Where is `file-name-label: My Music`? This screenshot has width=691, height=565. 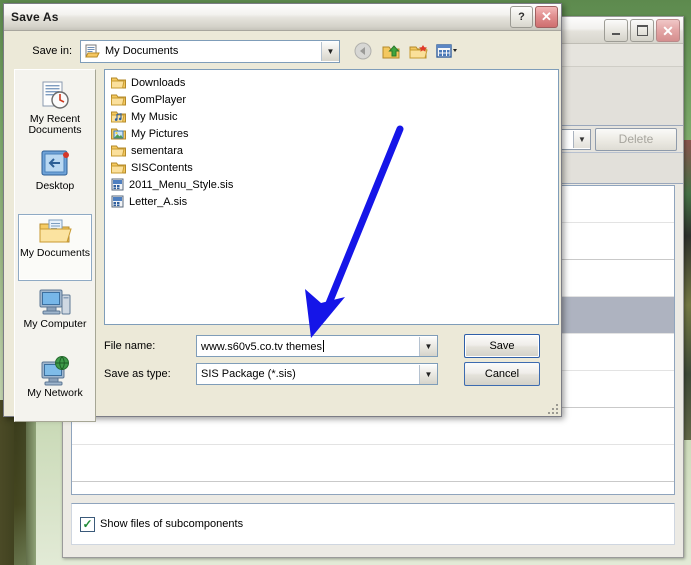
file-name-label: My Music is located at coordinates (154, 116).